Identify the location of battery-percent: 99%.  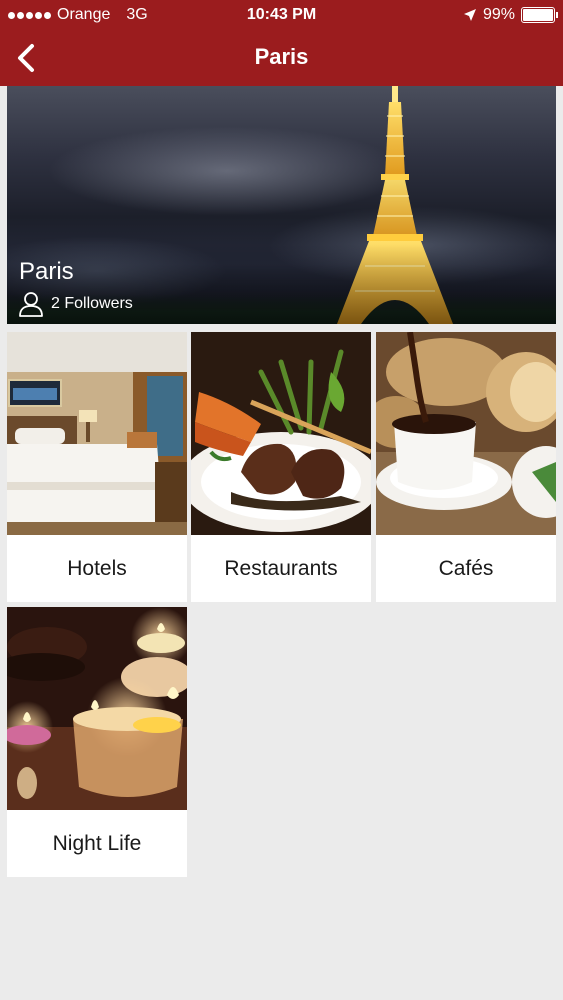
(498, 14).